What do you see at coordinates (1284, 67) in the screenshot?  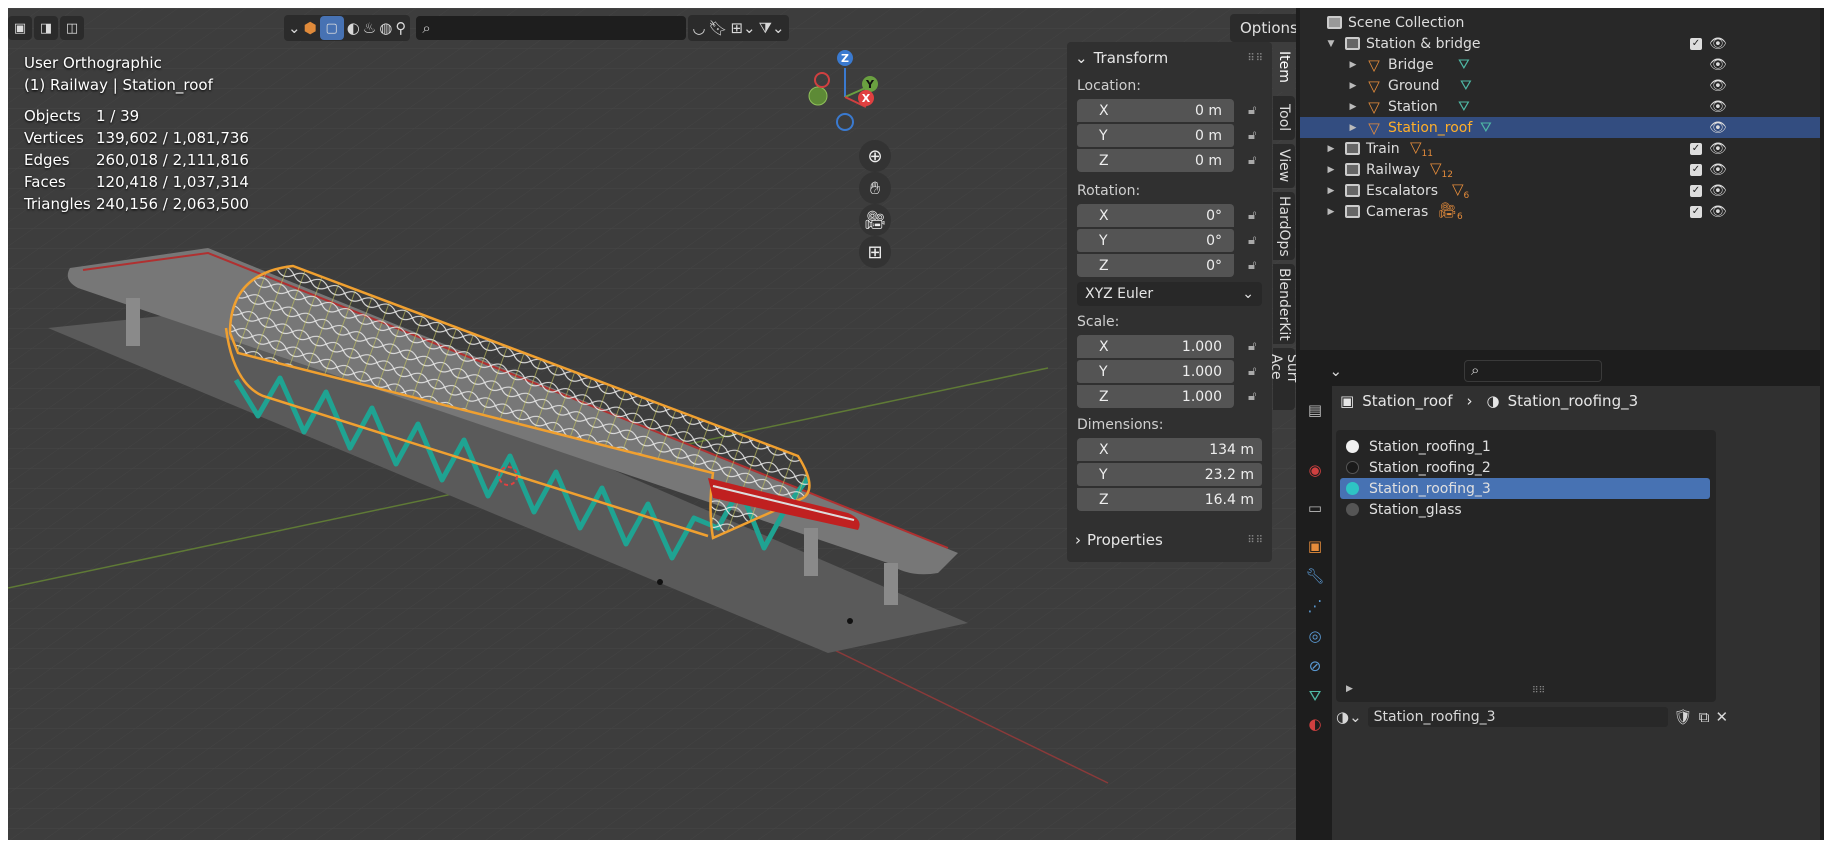 I see `tab-item: Item` at bounding box center [1284, 67].